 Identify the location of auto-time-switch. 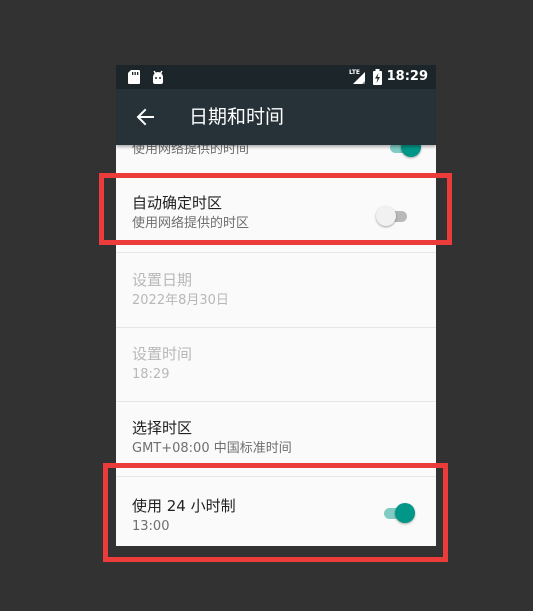
(405, 152).